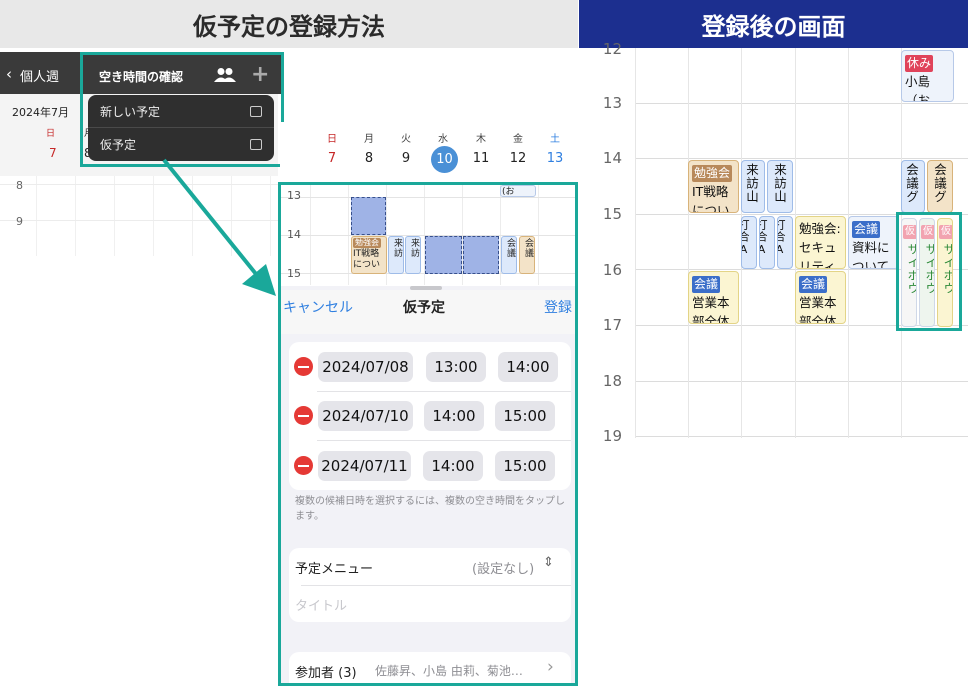 The image size is (968, 686). Describe the element at coordinates (332, 158) in the screenshot. I see `day-number: 7` at that location.